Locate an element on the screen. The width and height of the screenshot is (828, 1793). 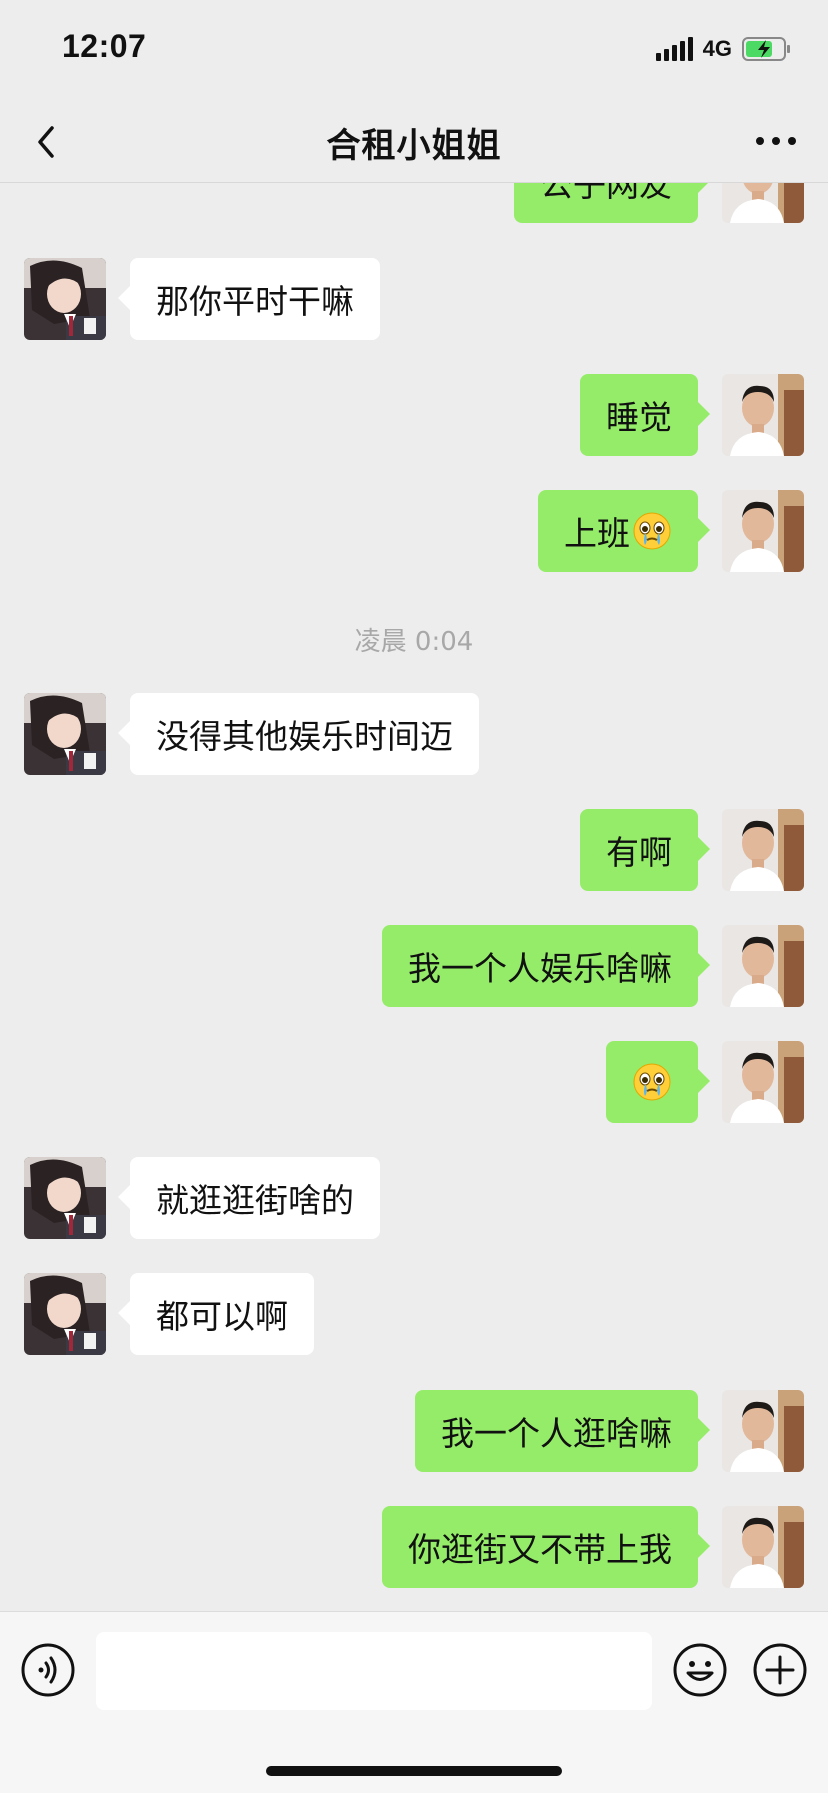
message-bubble-self: 你逛街又不带上我 is located at coordinates (546, 1547).